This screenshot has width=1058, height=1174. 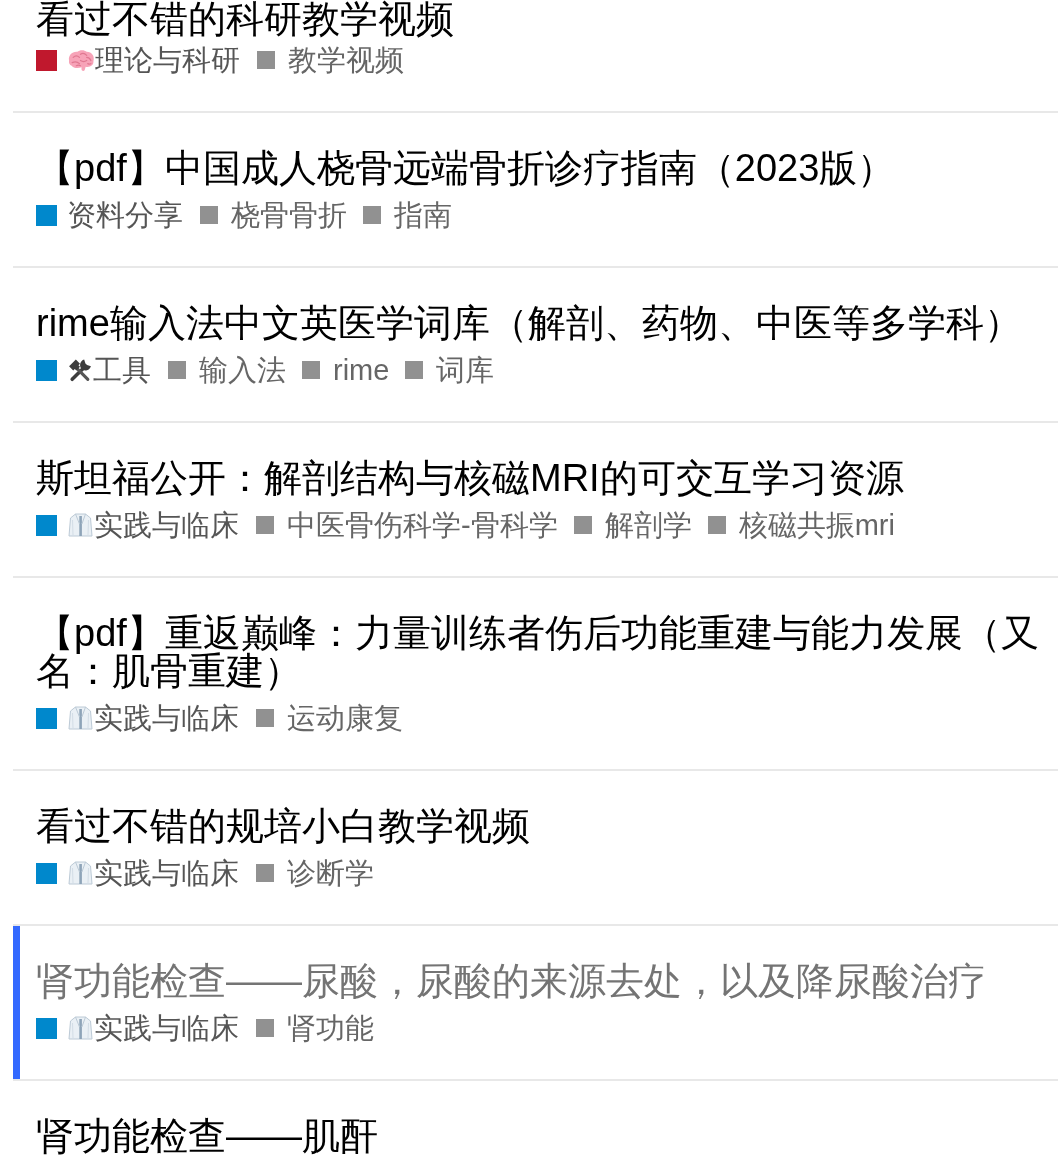 What do you see at coordinates (345, 718) in the screenshot?
I see `tag-link: 运动康复` at bounding box center [345, 718].